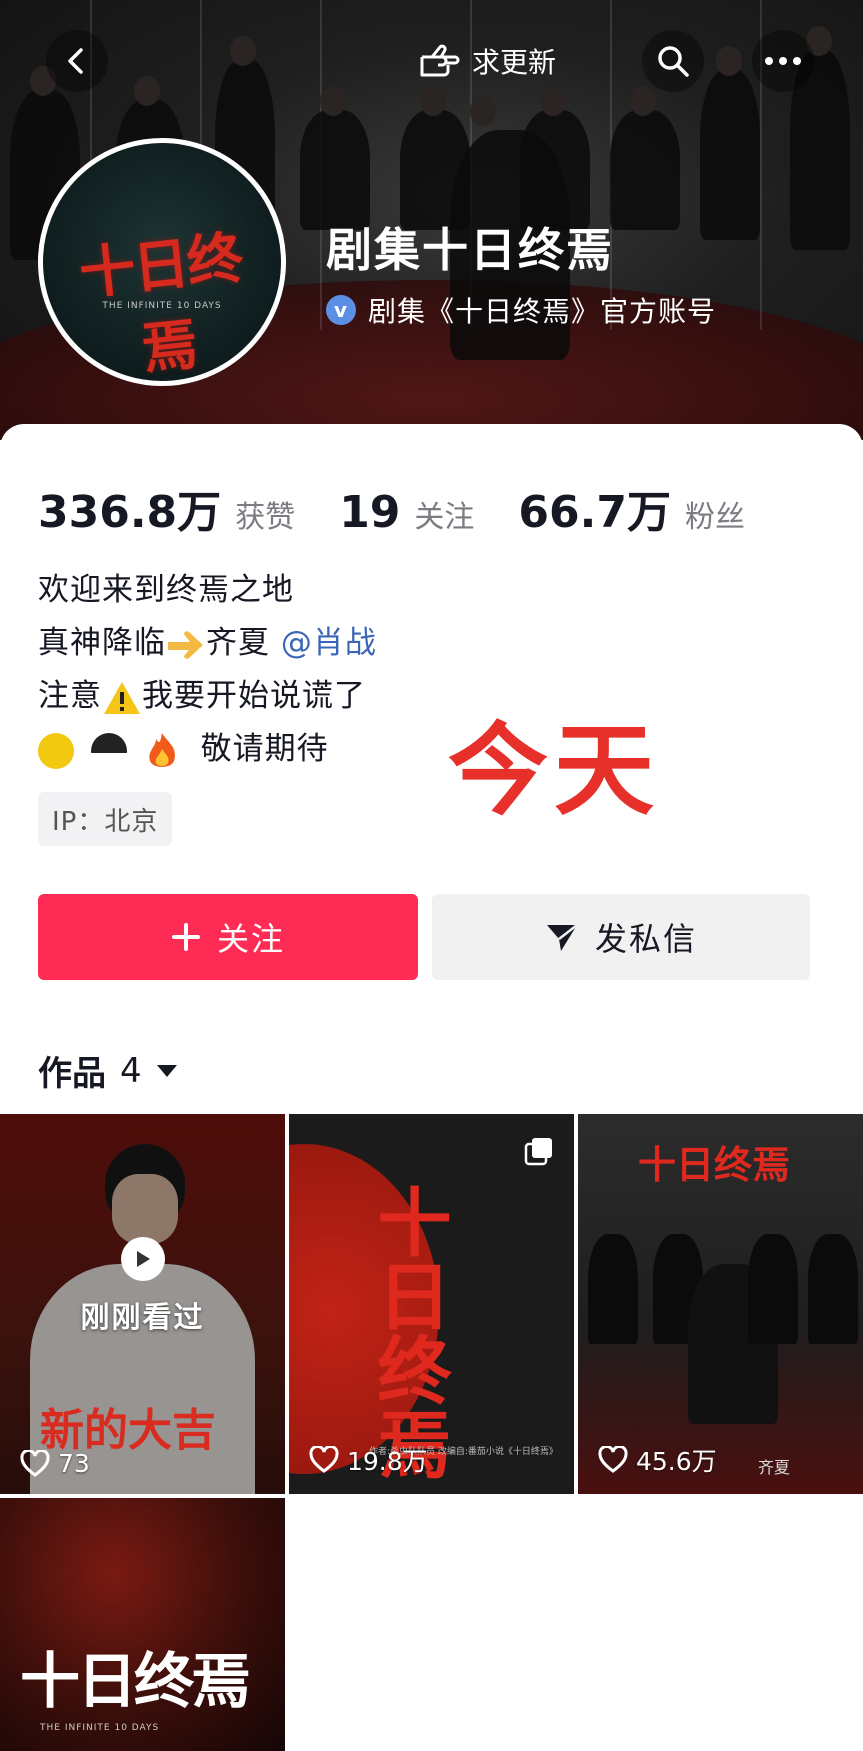 The width and height of the screenshot is (863, 1751). I want to click on play-icon, so click(143, 1259).